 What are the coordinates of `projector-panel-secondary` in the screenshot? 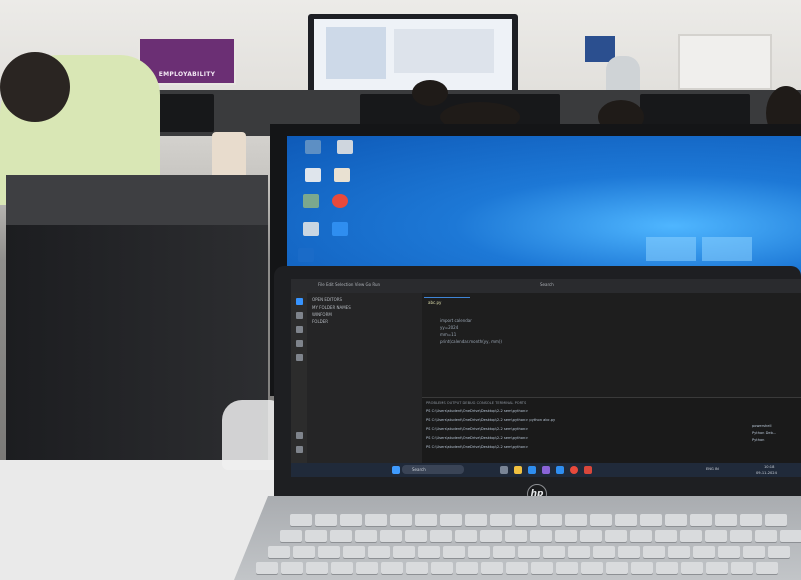 It's located at (444, 51).